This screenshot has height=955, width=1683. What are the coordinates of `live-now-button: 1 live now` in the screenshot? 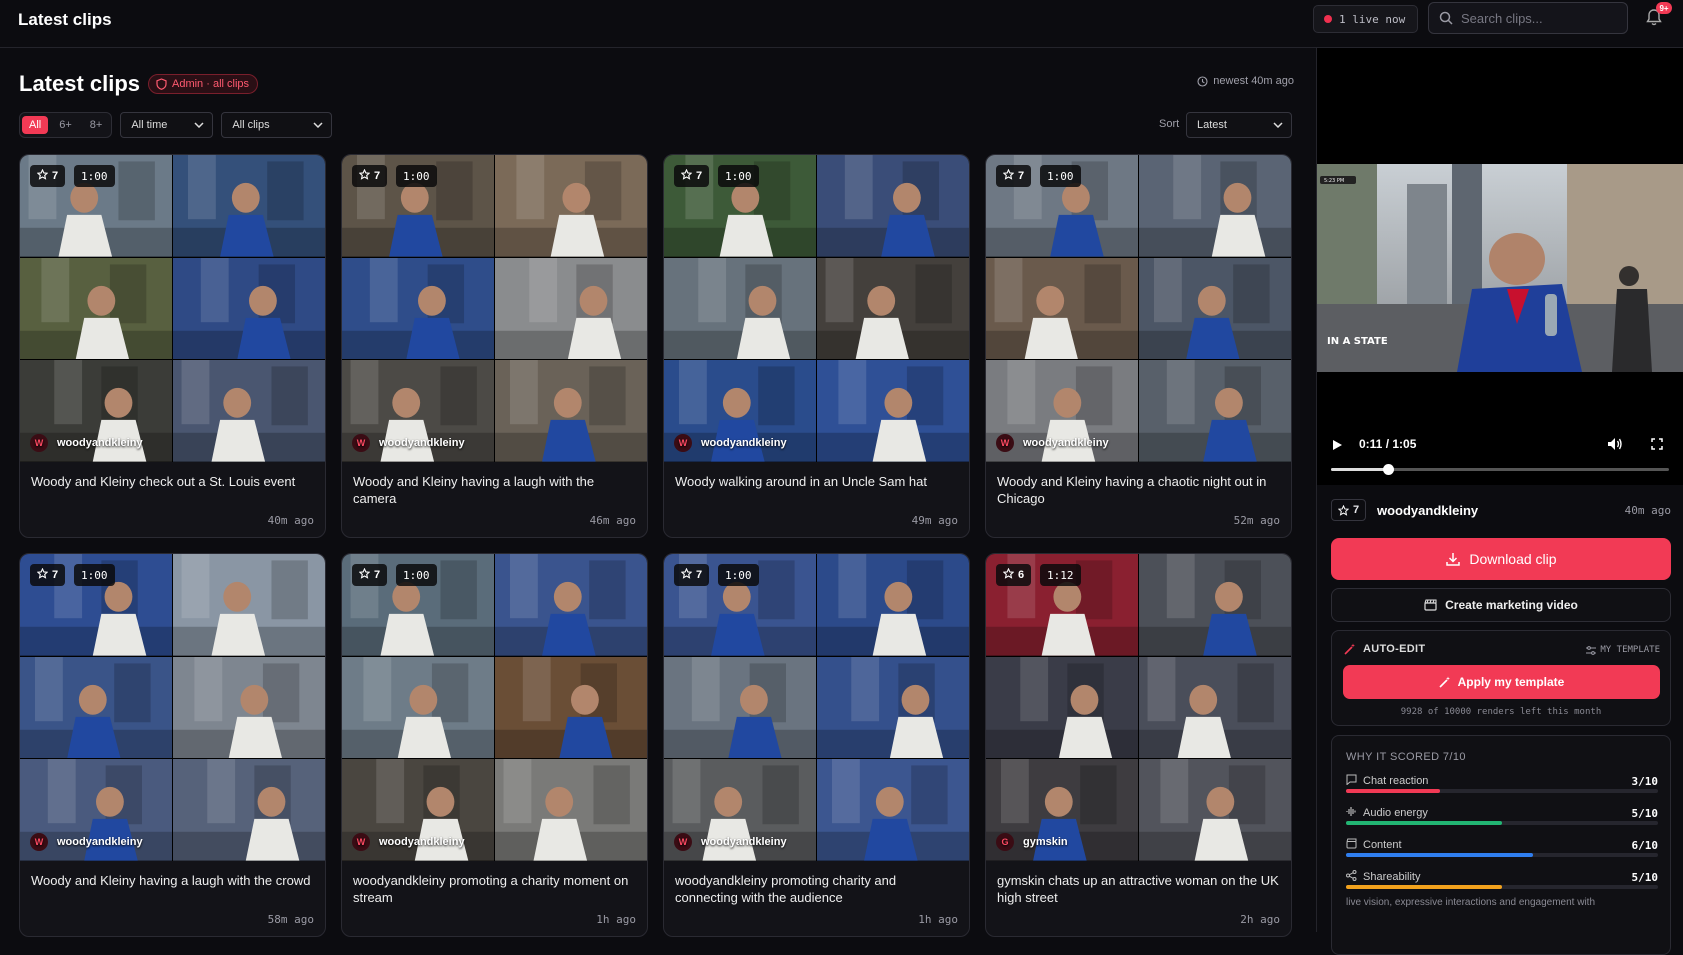 It's located at (1366, 19).